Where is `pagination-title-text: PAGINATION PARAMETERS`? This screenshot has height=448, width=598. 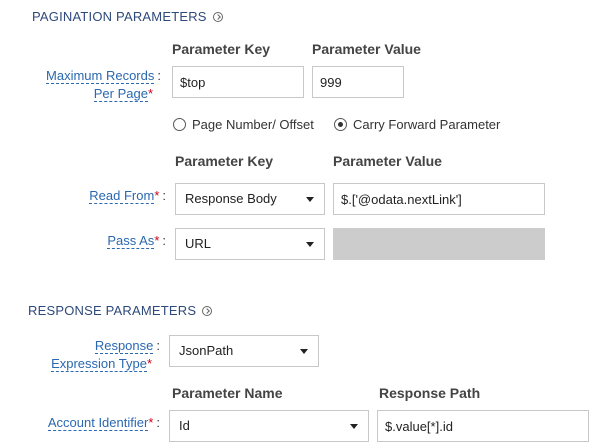 pagination-title-text: PAGINATION PARAMETERS is located at coordinates (119, 16).